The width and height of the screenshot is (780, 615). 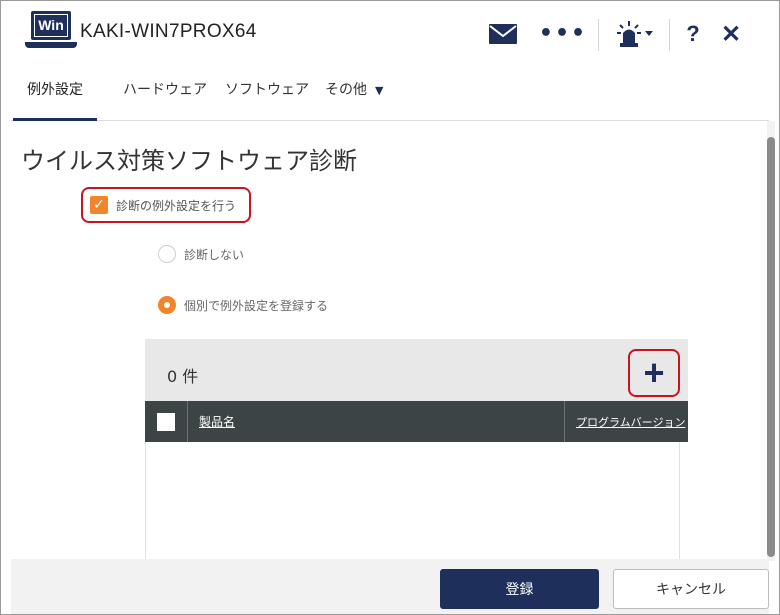 I want to click on mail-icon, so click(x=503, y=34).